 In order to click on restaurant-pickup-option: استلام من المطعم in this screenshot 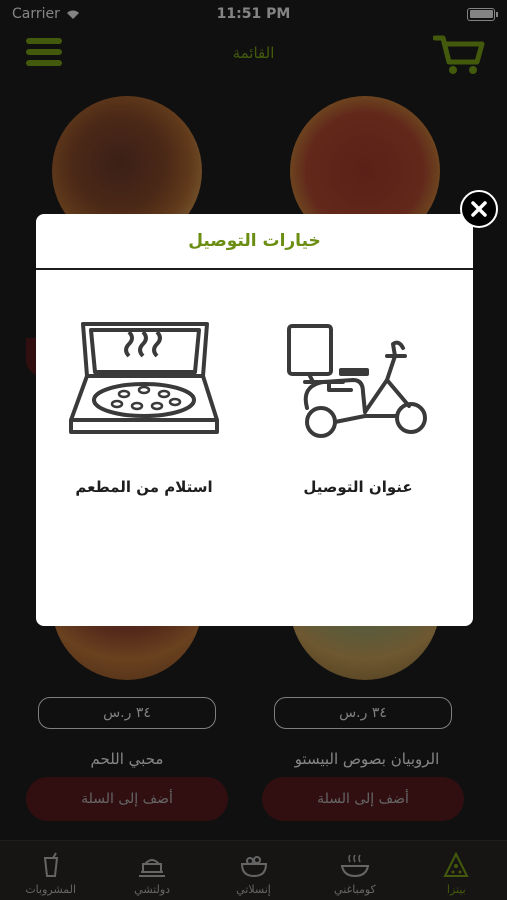, I will do `click(144, 408)`.